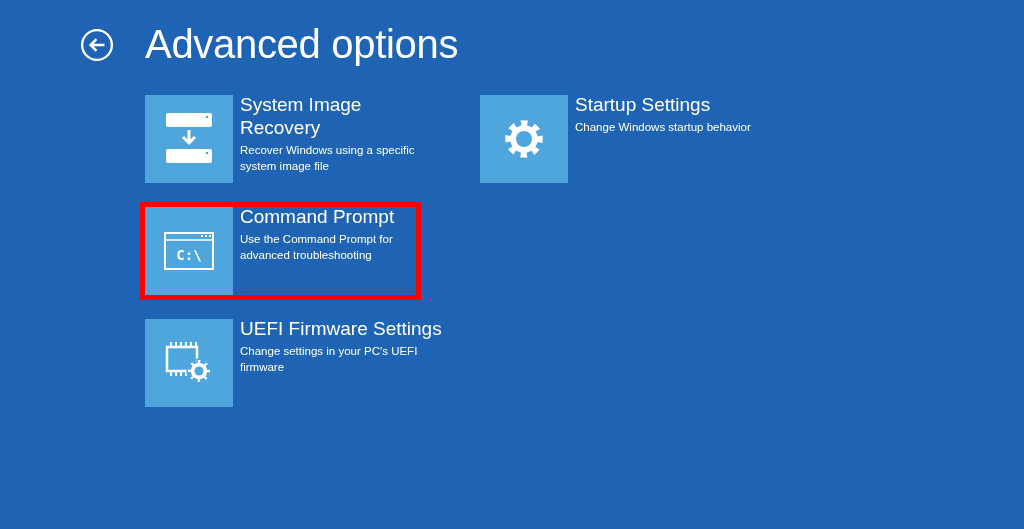 The height and width of the screenshot is (529, 1024). What do you see at coordinates (328, 158) in the screenshot?
I see `option-description: Recover Windows using a specific system image file` at bounding box center [328, 158].